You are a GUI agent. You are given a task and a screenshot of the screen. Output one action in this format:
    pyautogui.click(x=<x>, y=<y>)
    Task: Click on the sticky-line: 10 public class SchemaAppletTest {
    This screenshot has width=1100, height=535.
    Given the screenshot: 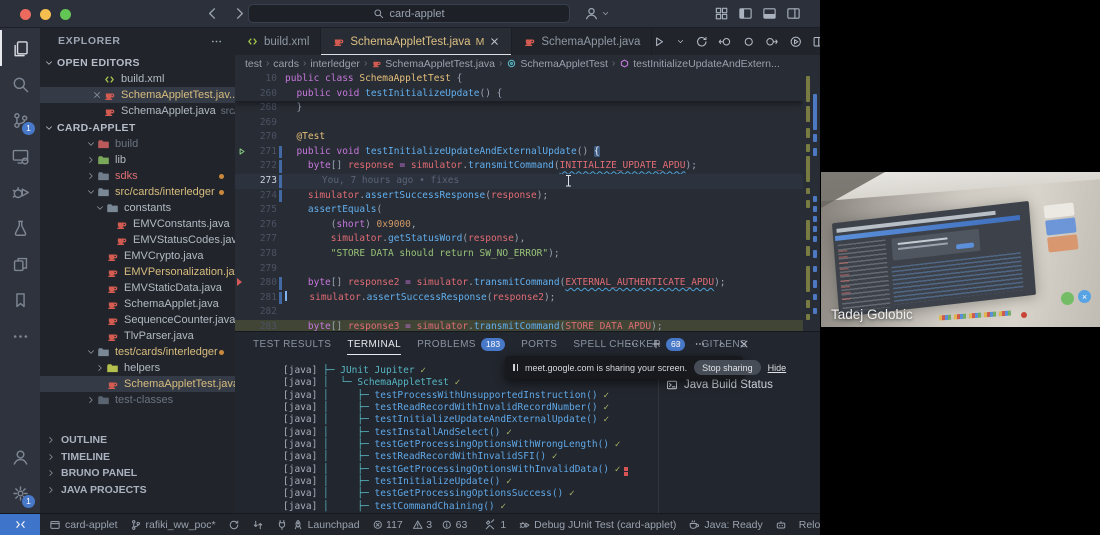 What is the action you would take?
    pyautogui.click(x=519, y=79)
    